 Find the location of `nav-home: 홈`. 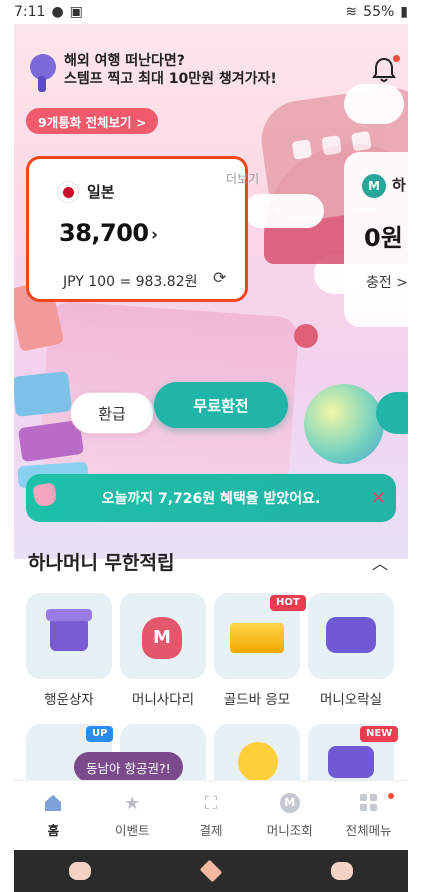

nav-home: 홈 is located at coordinates (53, 815).